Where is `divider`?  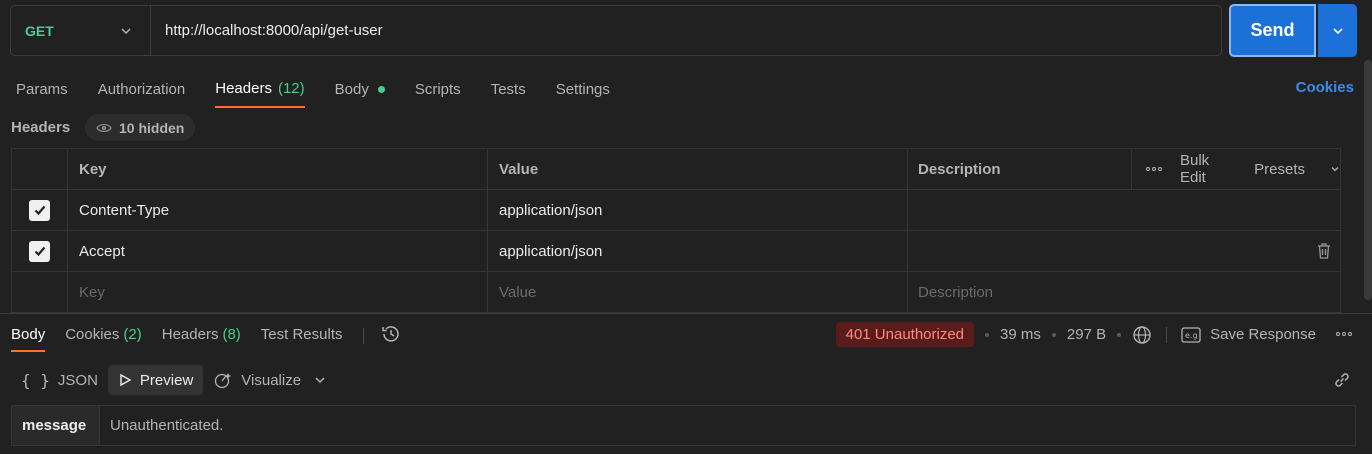
divider is located at coordinates (363, 336).